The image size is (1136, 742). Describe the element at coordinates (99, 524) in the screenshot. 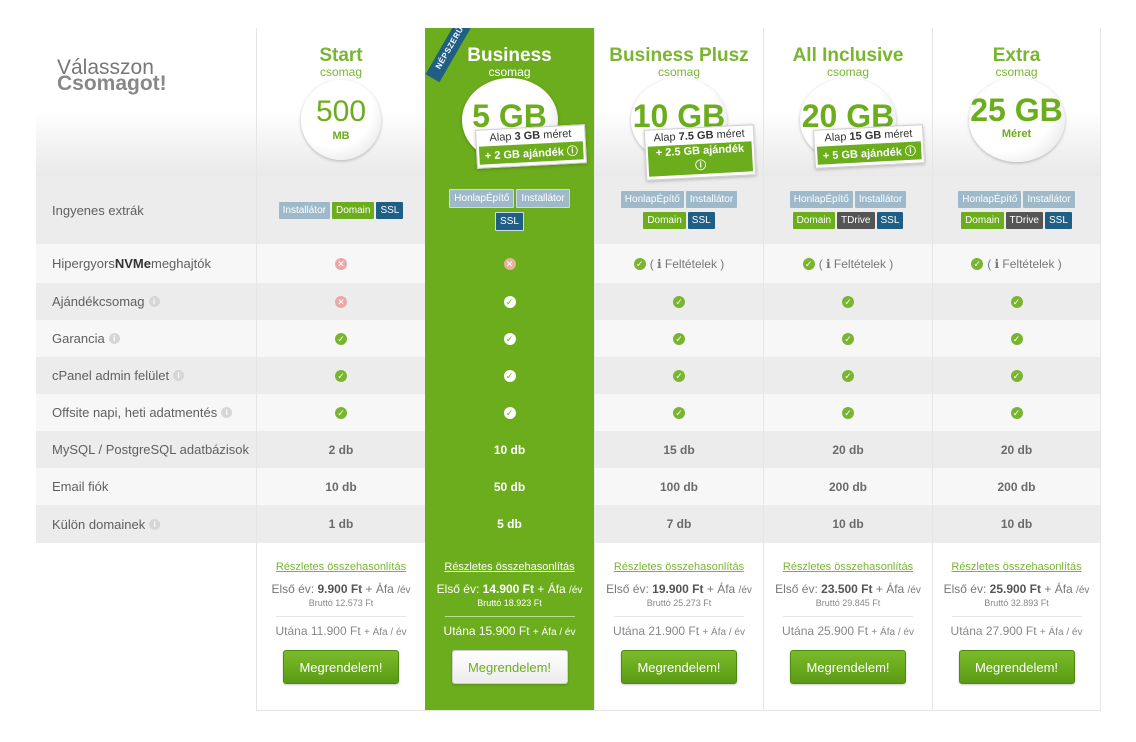

I see `feature-label-text: Külön domainek` at that location.